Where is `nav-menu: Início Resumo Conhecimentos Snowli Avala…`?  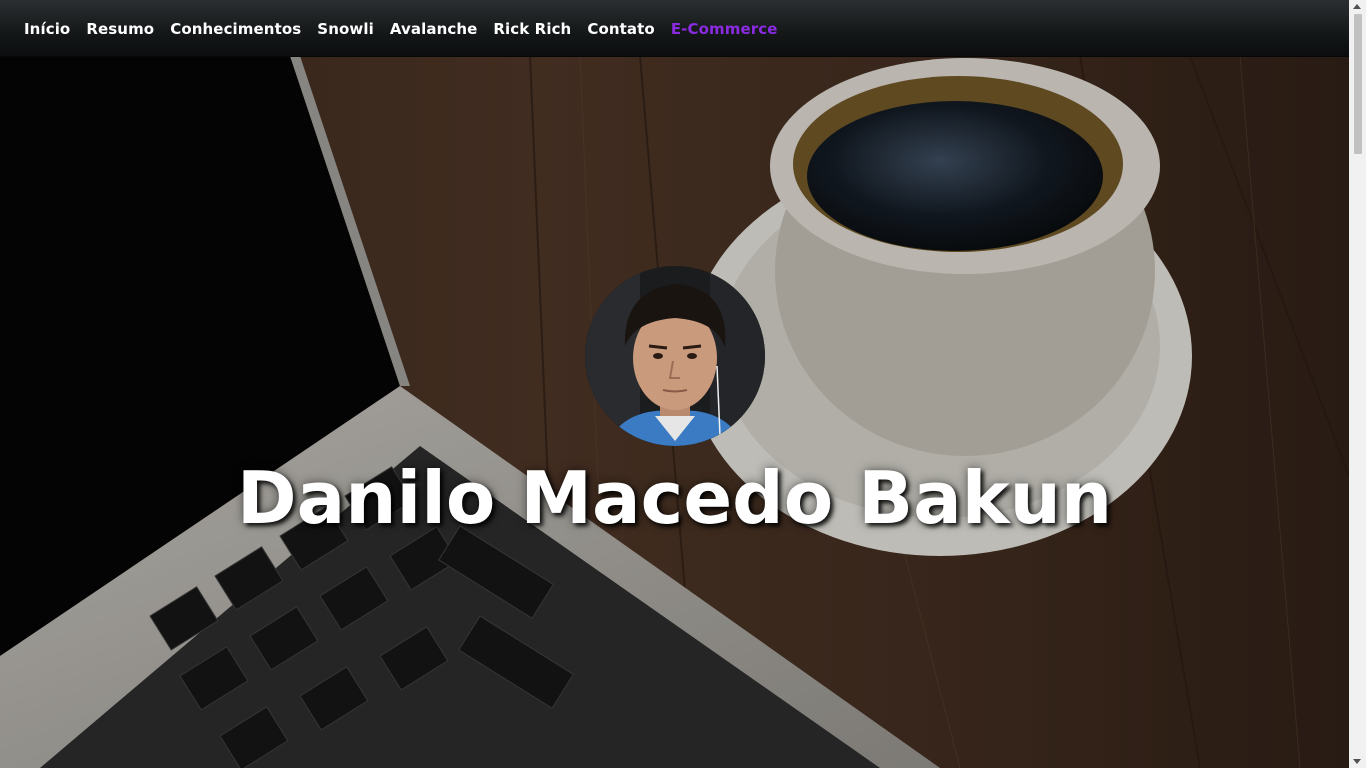 nav-menu: Início Resumo Conhecimentos Snowli Avala… is located at coordinates (674, 28).